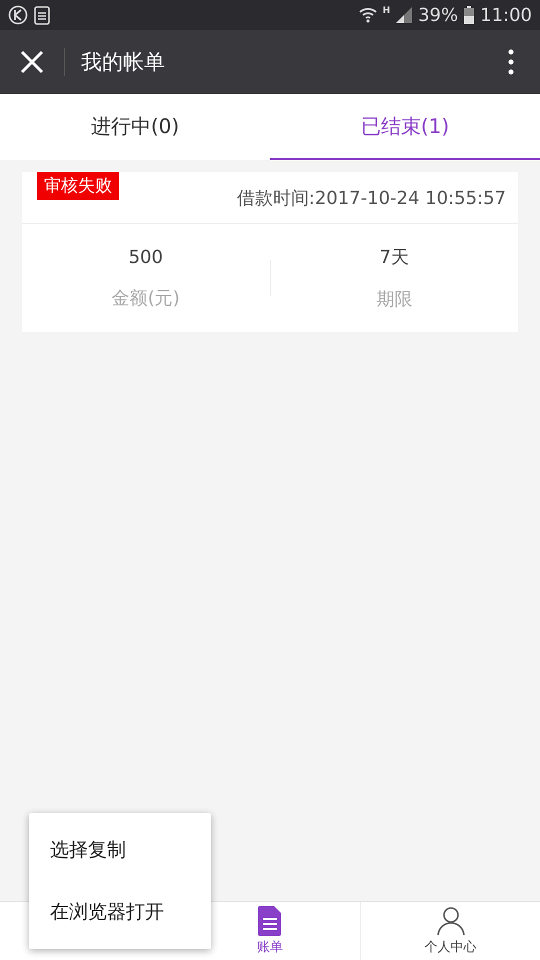  What do you see at coordinates (394, 299) in the screenshot?
I see `term-label: 期限` at bounding box center [394, 299].